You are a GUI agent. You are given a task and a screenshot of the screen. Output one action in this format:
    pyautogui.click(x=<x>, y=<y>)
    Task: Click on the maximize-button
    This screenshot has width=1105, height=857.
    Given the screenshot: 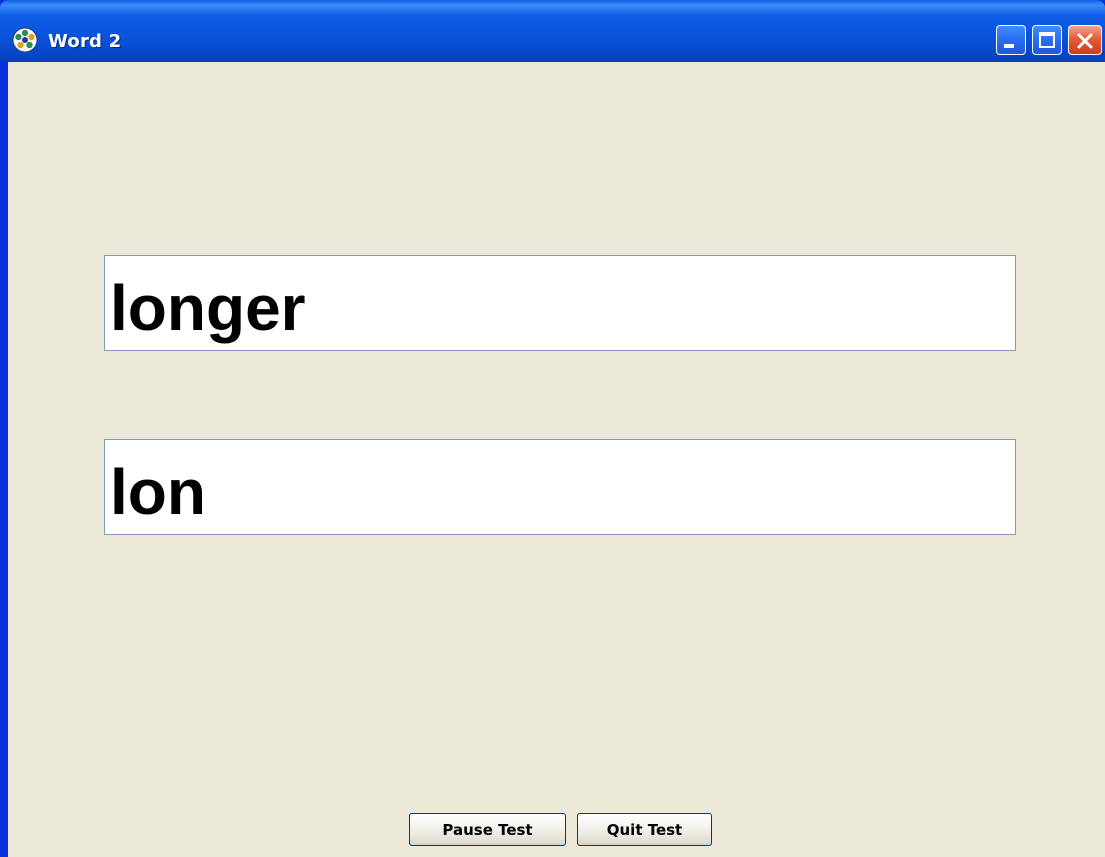 What is the action you would take?
    pyautogui.click(x=1047, y=40)
    